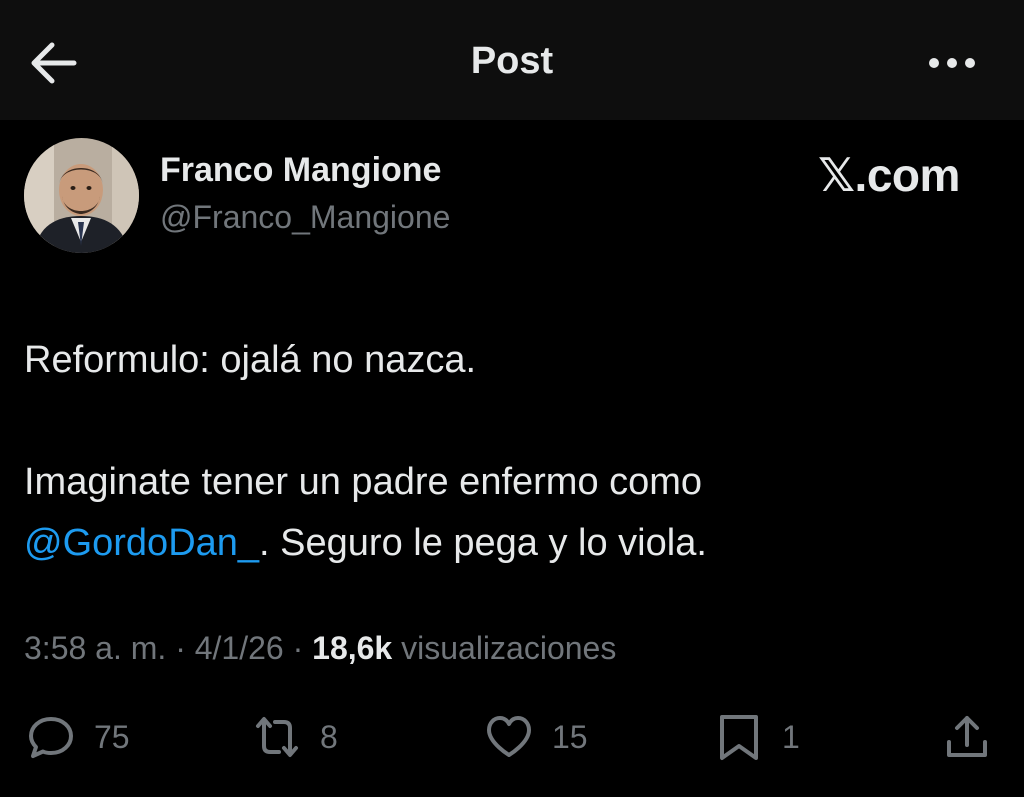  I want to click on repost-count: 8, so click(329, 736).